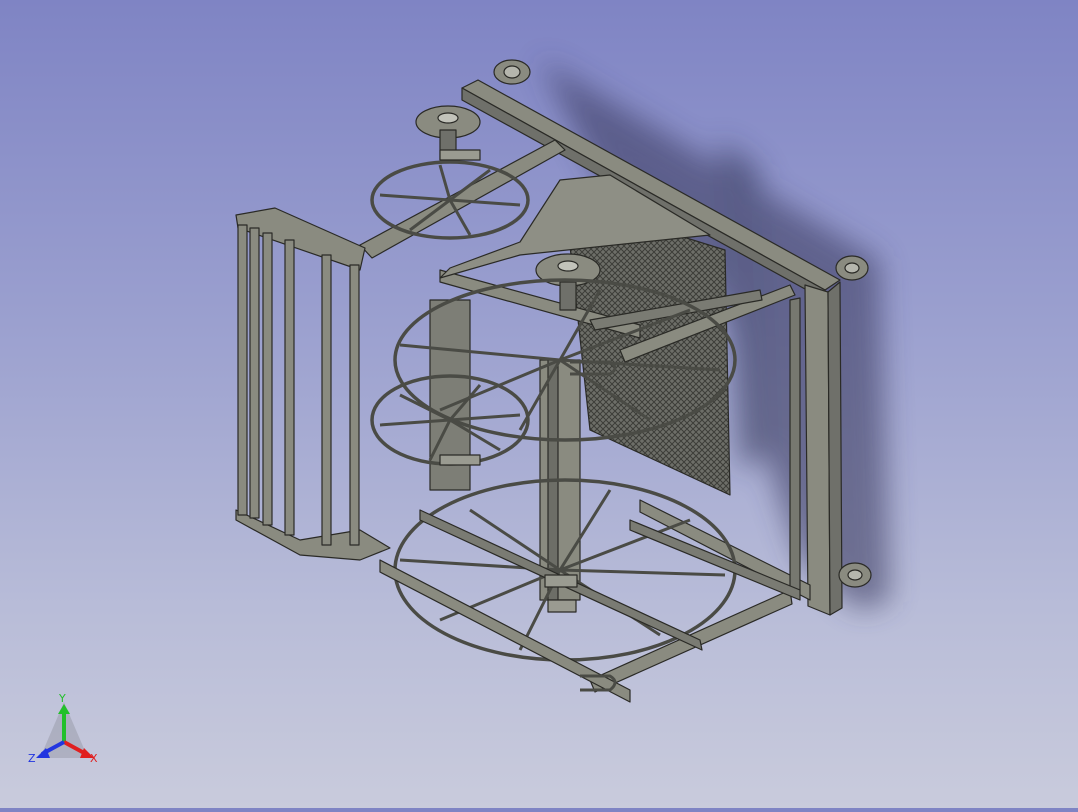 Image resolution: width=1078 pixels, height=812 pixels. Describe the element at coordinates (66, 732) in the screenshot. I see `axis-triad: Y X Z` at that location.